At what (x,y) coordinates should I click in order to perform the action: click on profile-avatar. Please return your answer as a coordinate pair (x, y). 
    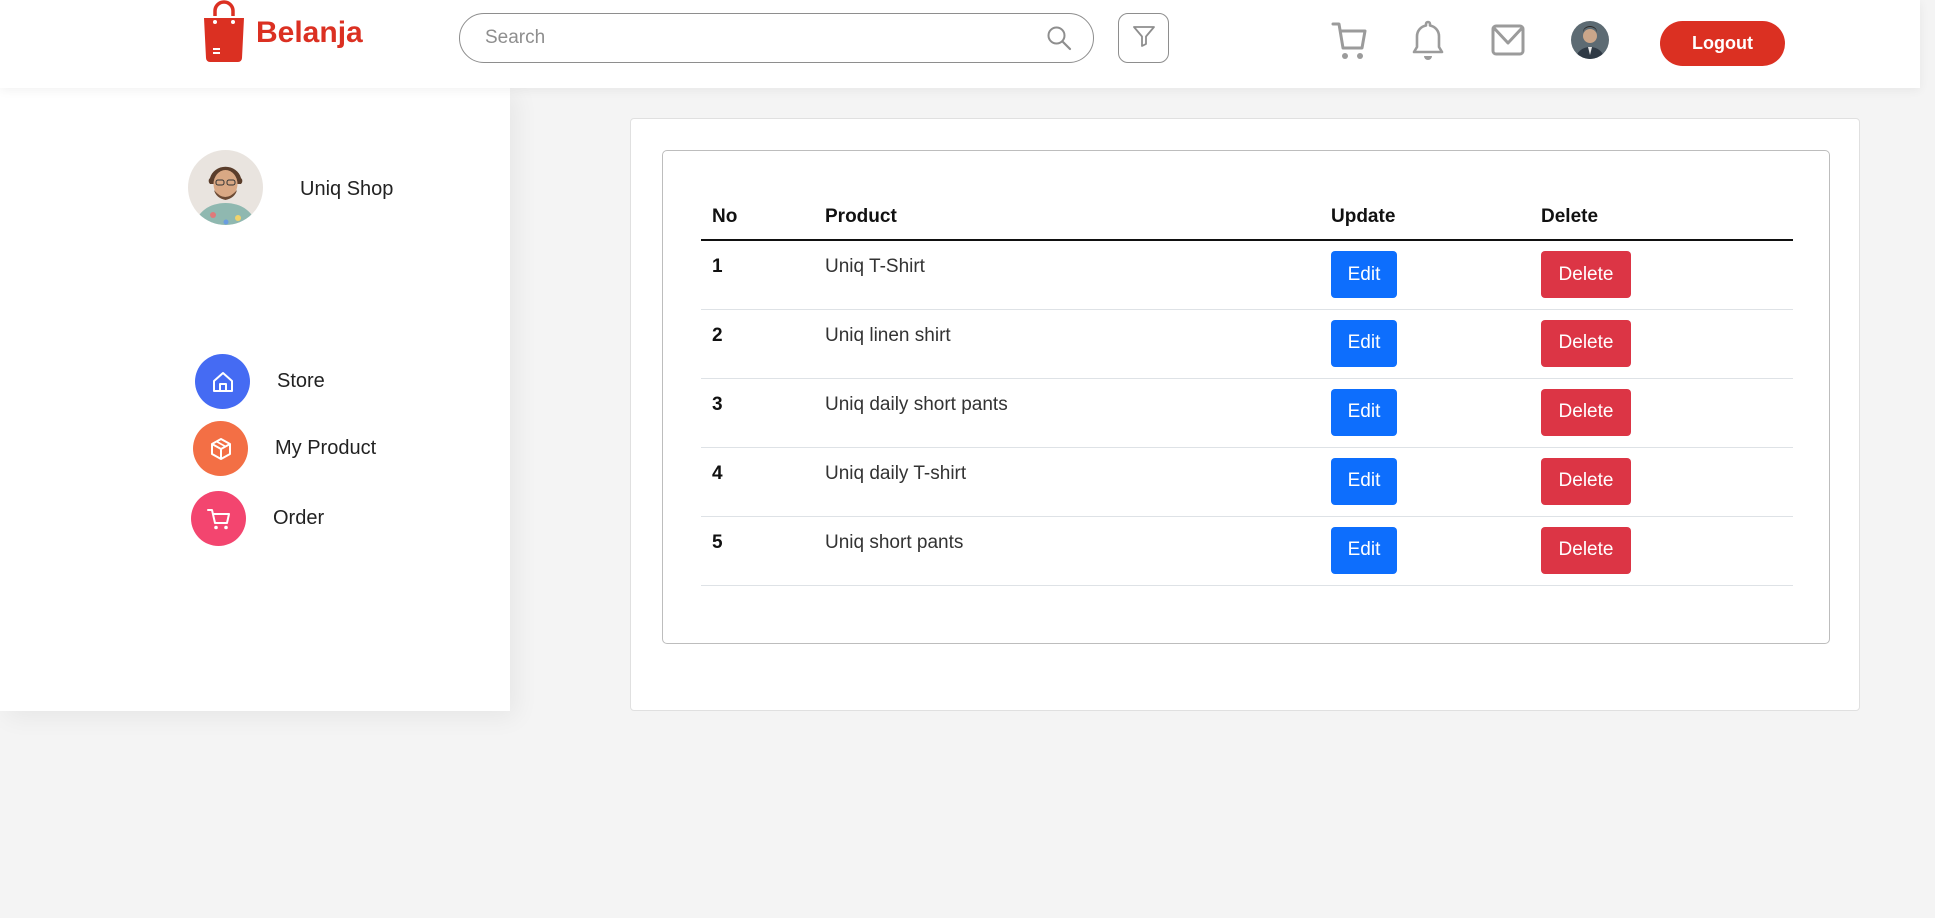
    Looking at the image, I should click on (225, 187).